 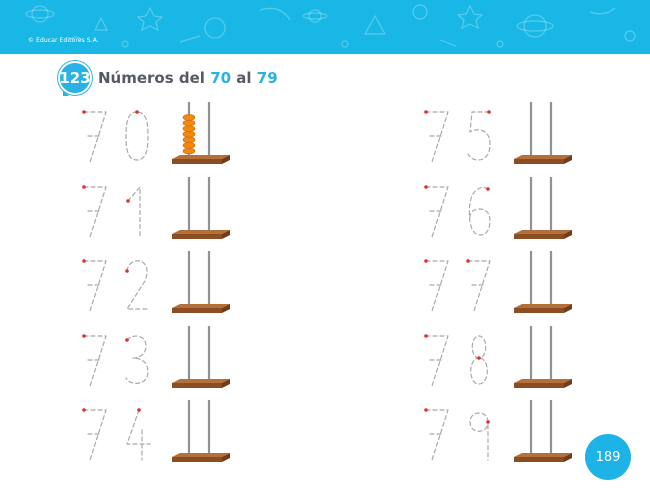 I want to click on space-pattern, so click(x=330, y=26).